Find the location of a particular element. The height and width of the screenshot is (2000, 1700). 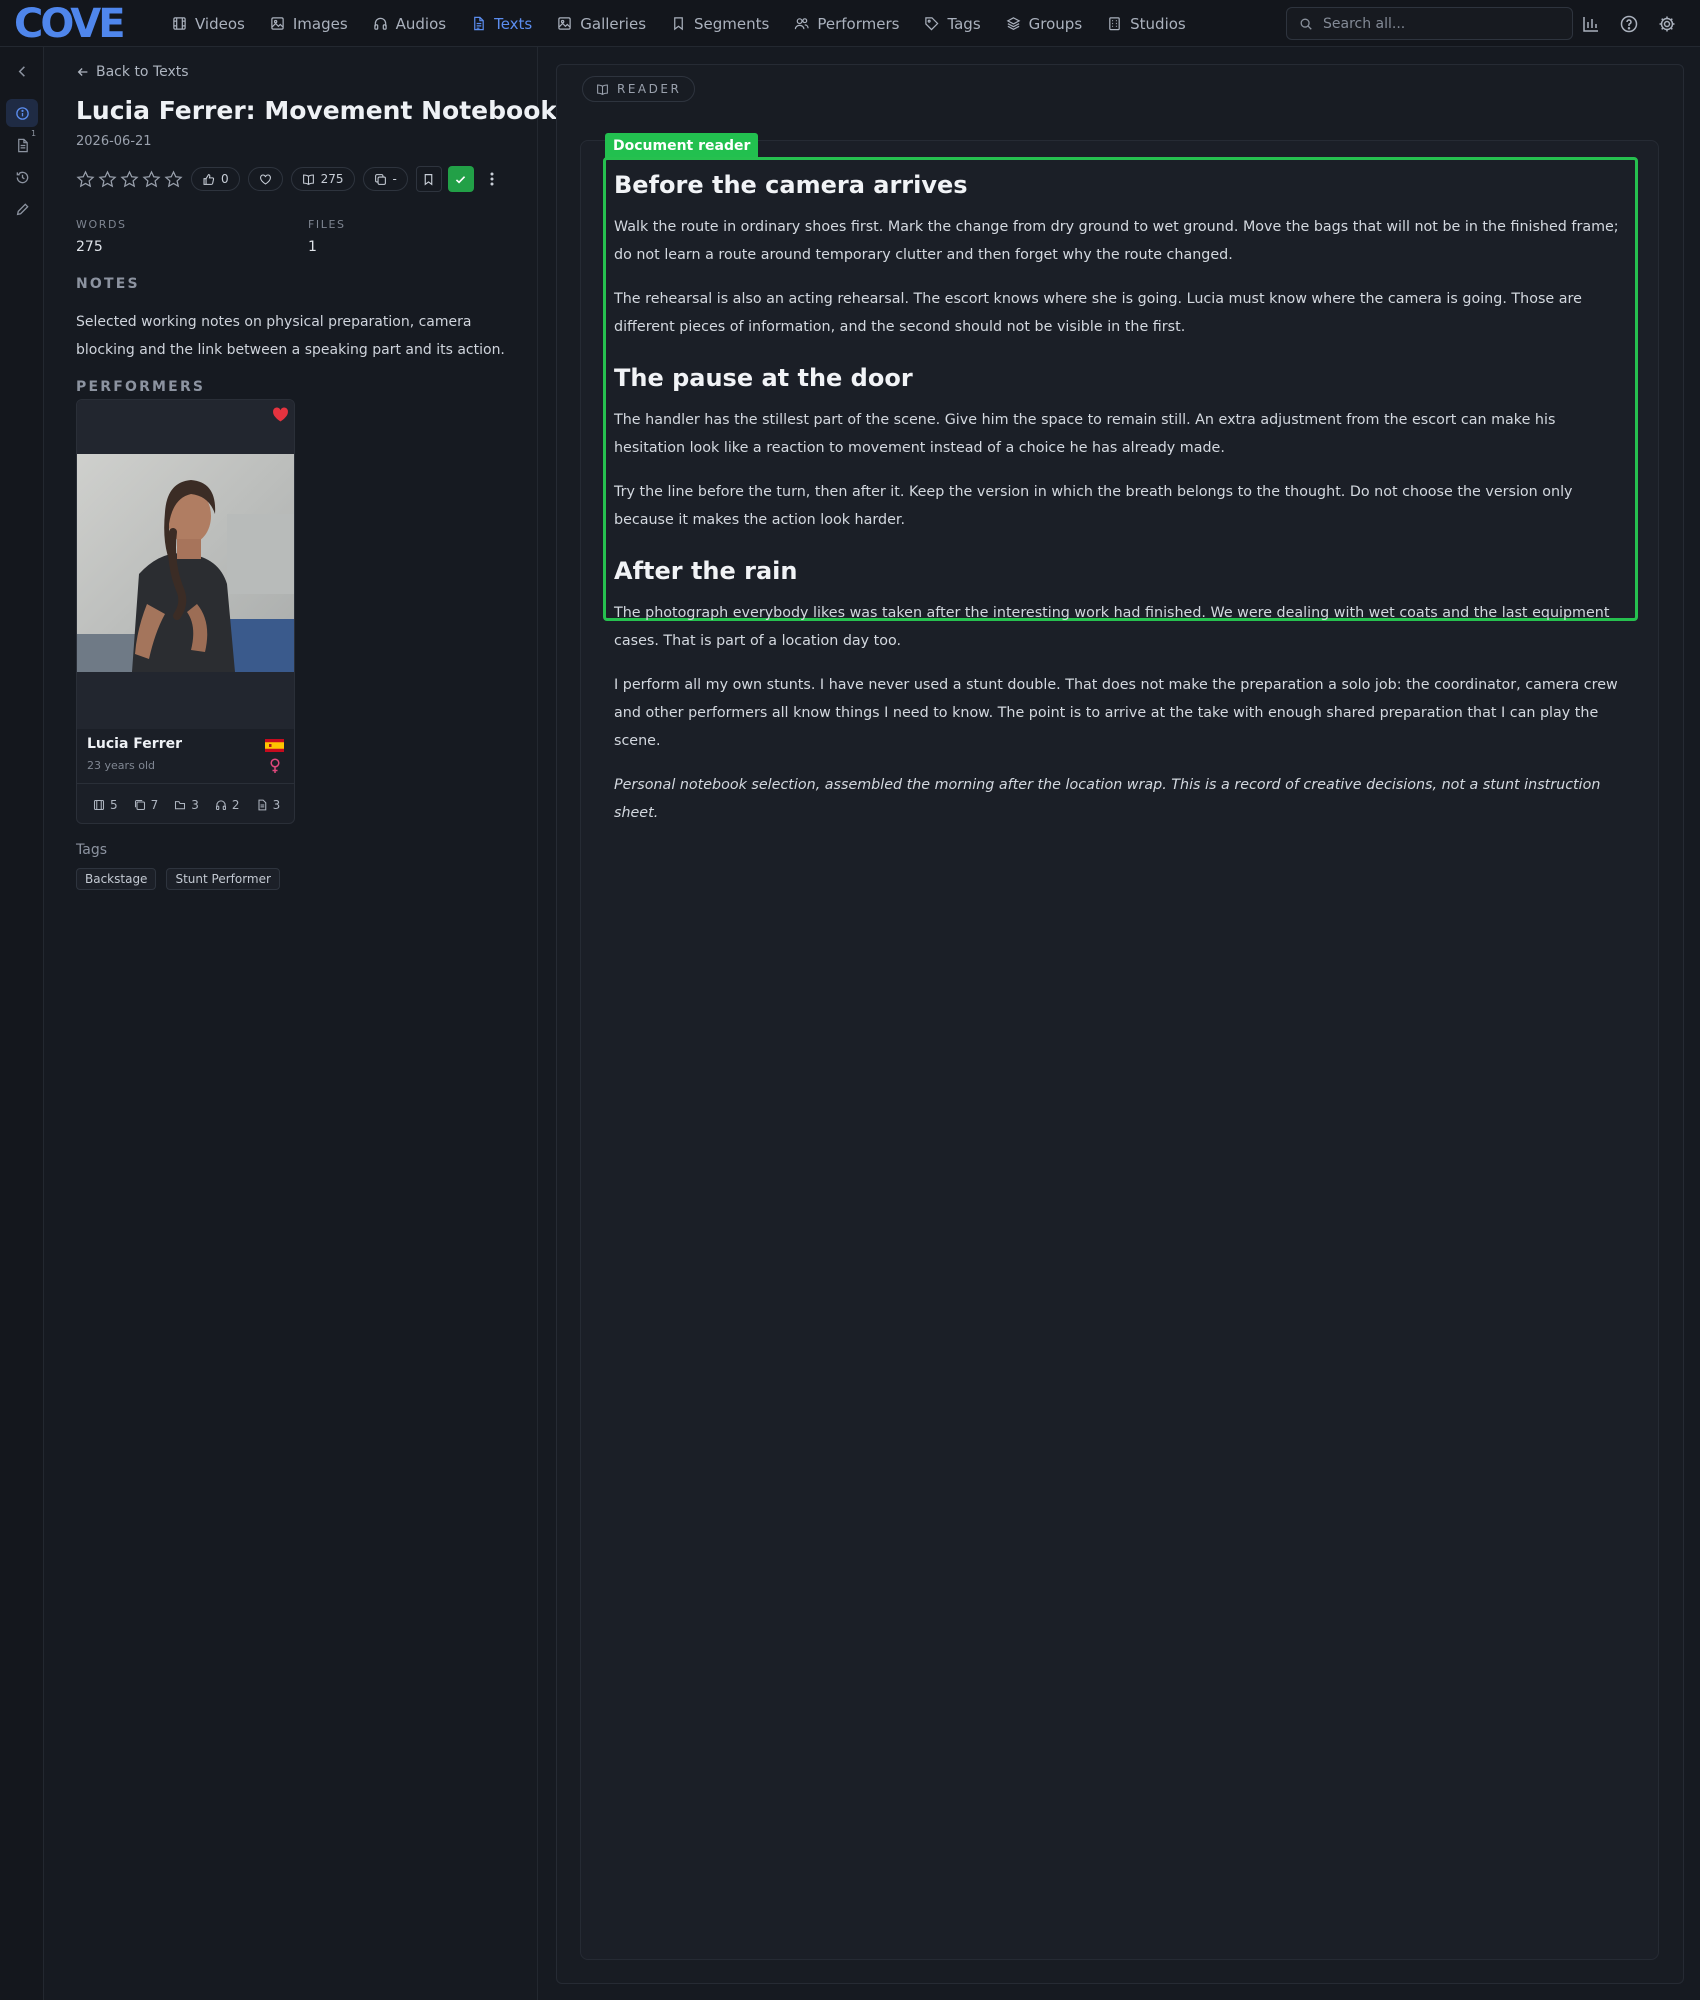

help-icon is located at coordinates (1629, 24).